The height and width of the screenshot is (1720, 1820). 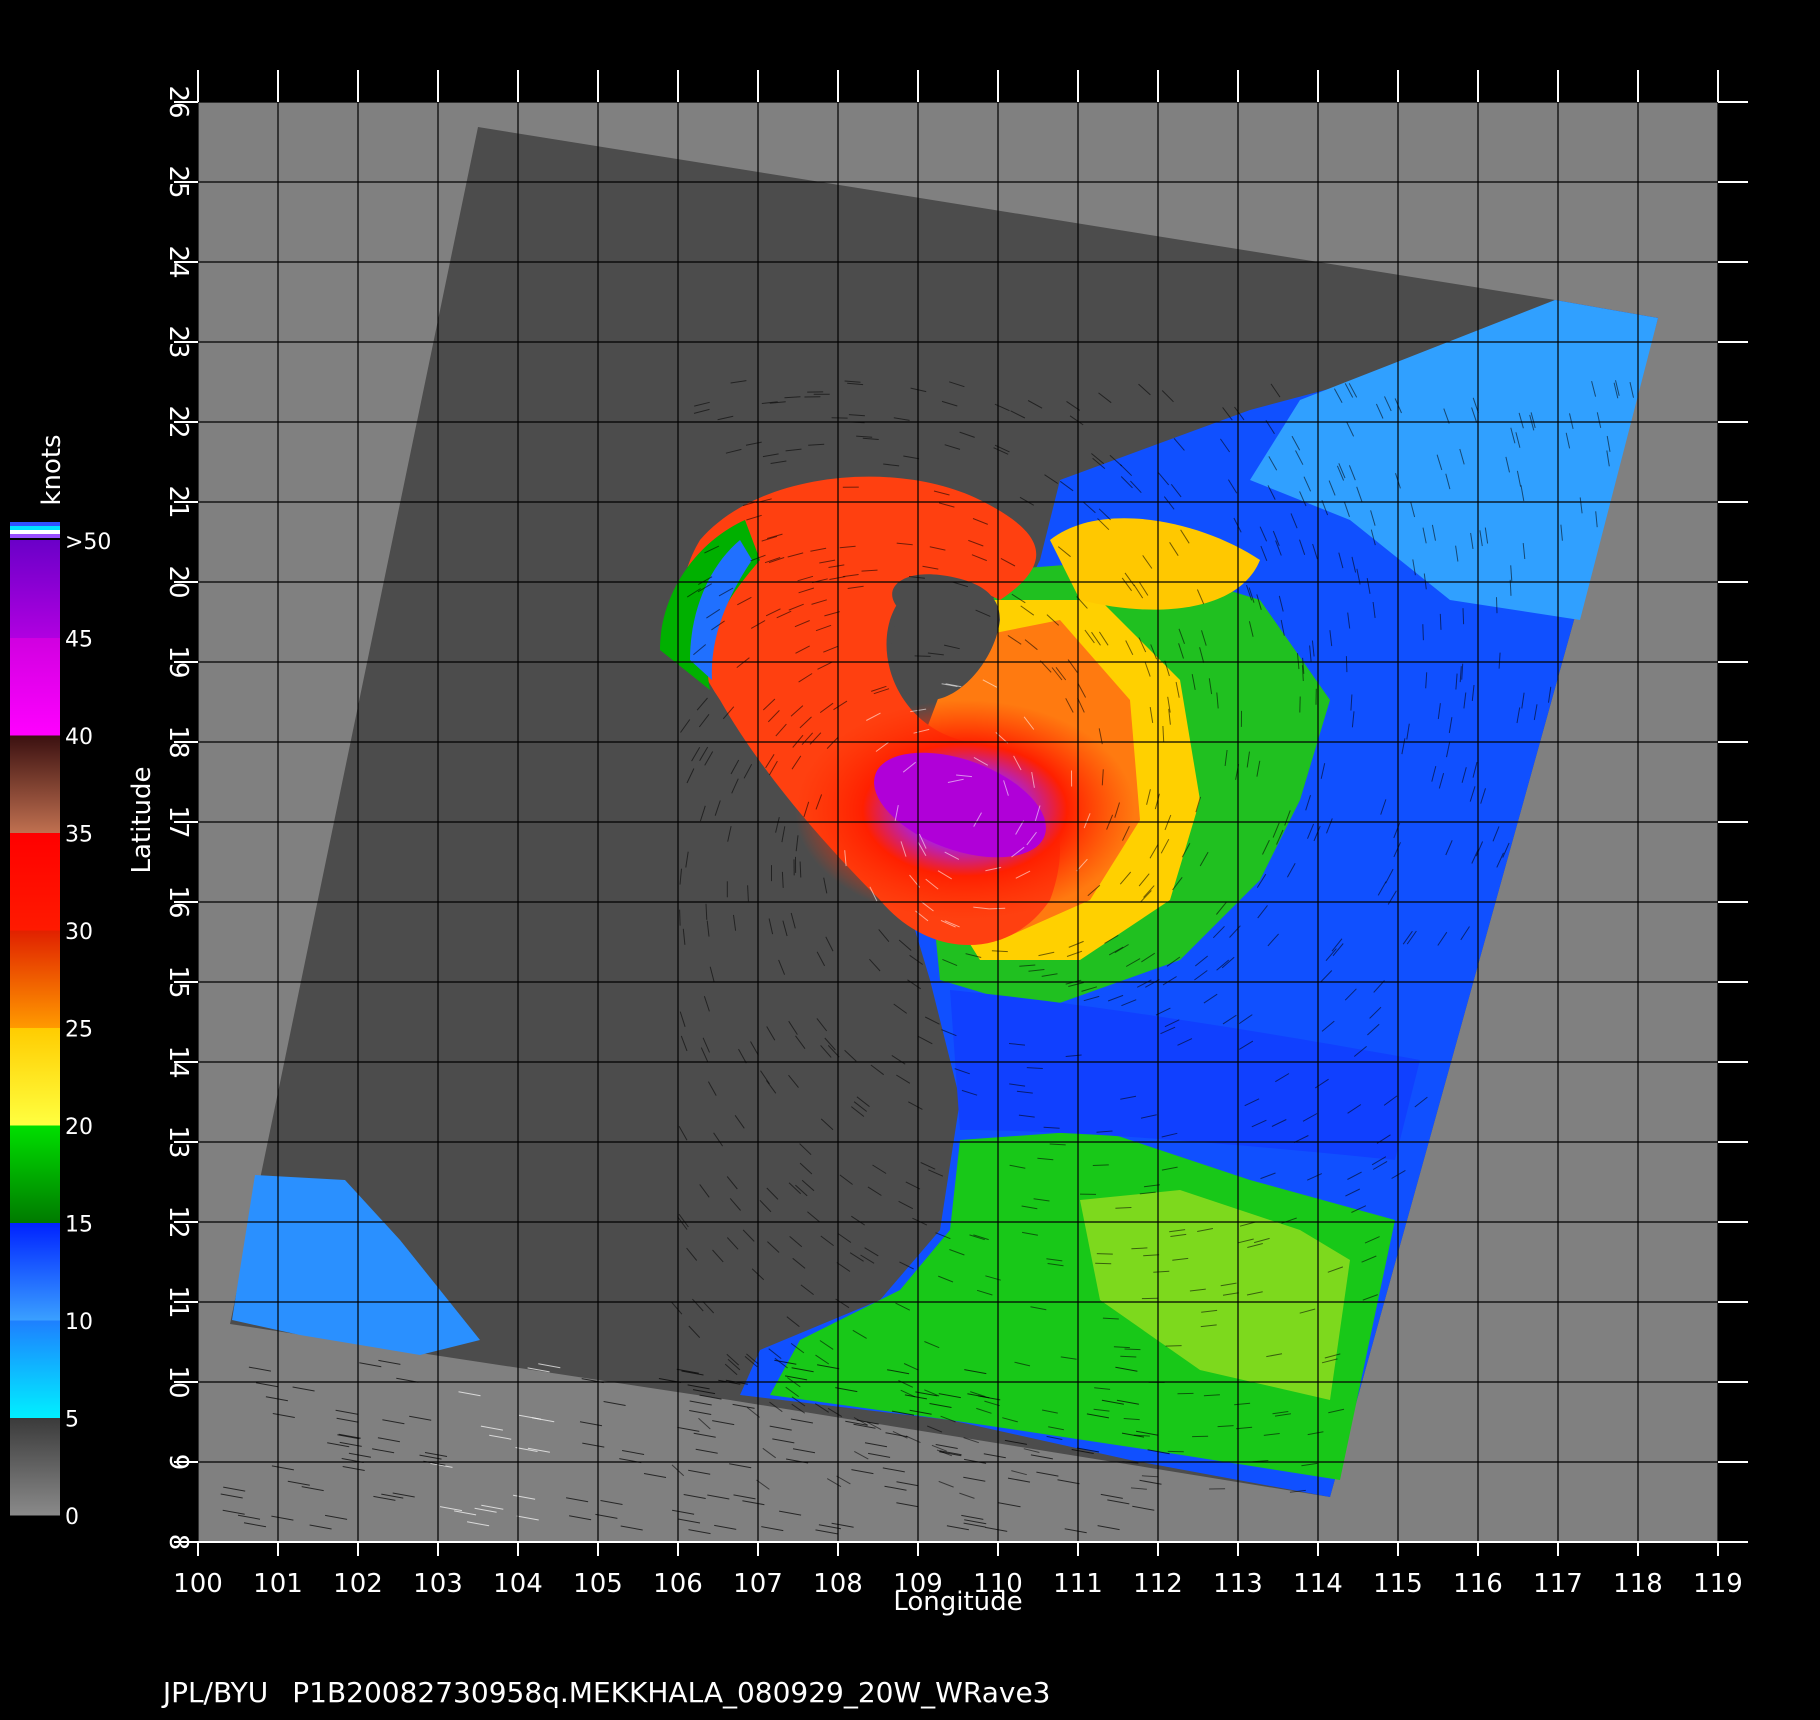 What do you see at coordinates (178, 1381) in the screenshot?
I see `y-tick-label: 10` at bounding box center [178, 1381].